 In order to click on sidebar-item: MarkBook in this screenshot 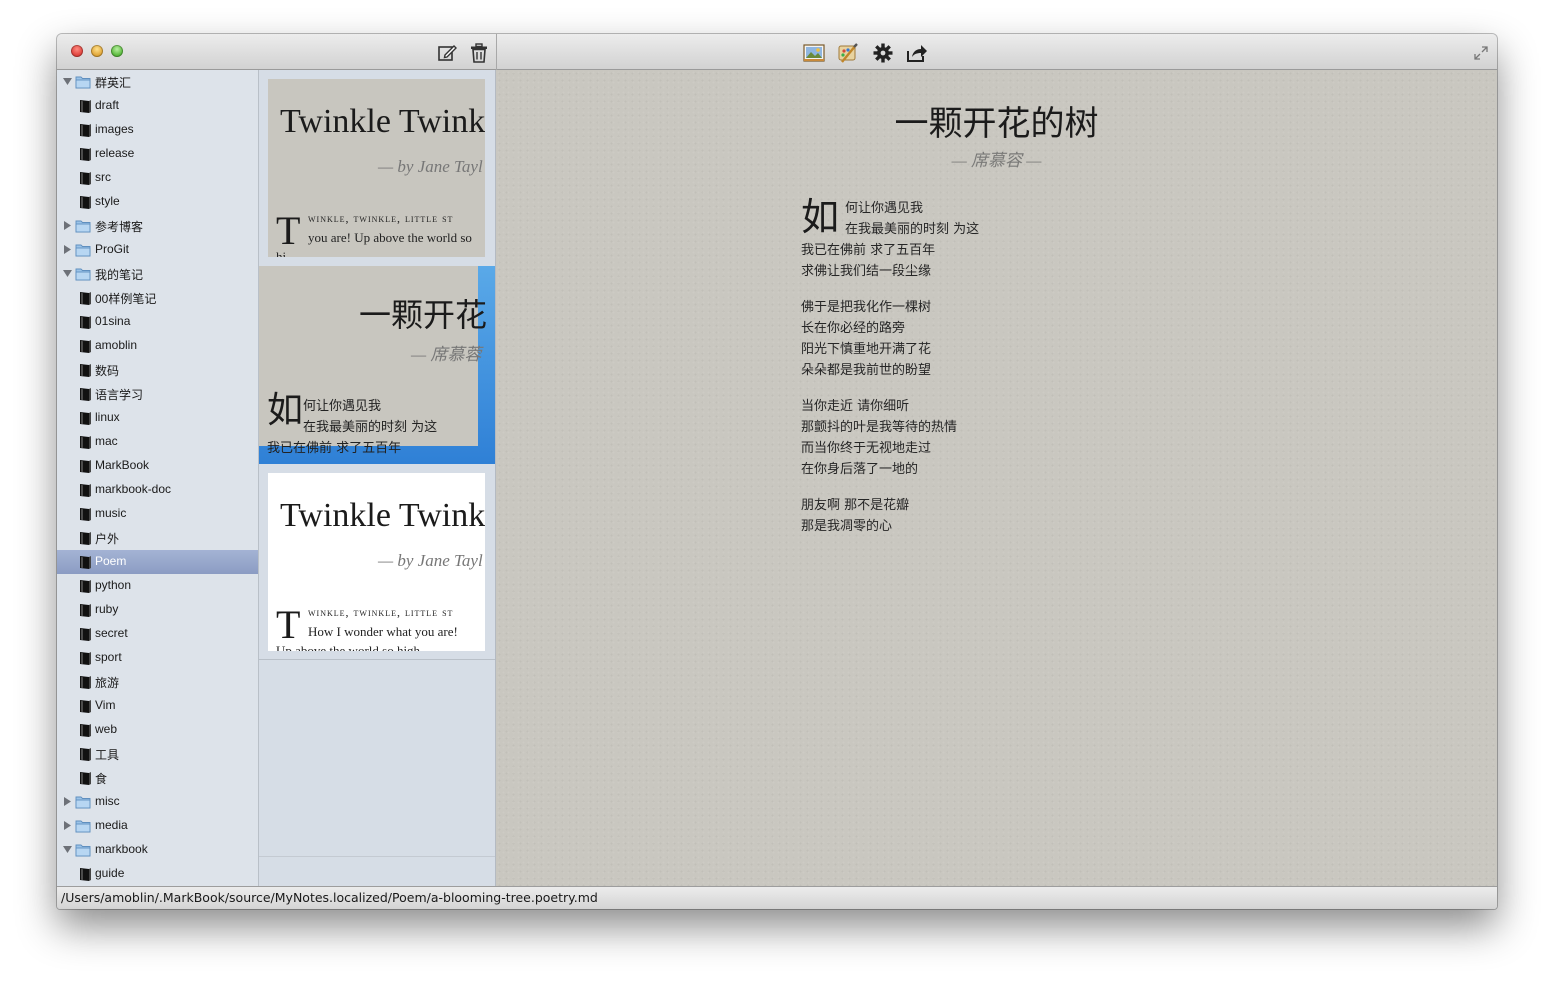, I will do `click(157, 466)`.